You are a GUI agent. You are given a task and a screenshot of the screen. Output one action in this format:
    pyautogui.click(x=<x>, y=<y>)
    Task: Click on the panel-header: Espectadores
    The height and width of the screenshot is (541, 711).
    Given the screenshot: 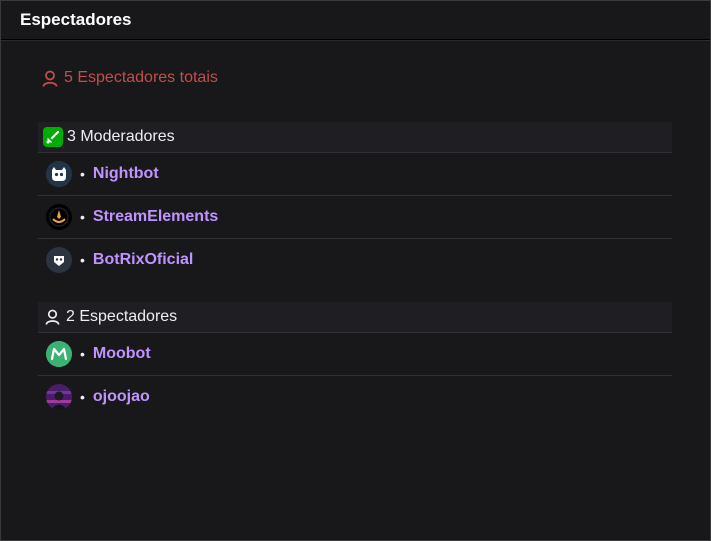 What is the action you would take?
    pyautogui.click(x=355, y=20)
    